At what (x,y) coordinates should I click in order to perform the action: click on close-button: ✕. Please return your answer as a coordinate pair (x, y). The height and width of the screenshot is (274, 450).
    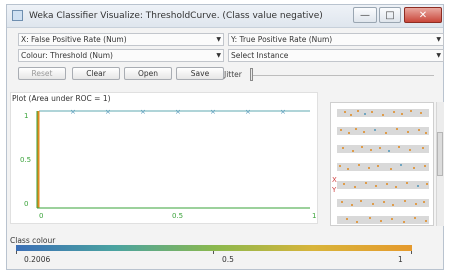
    Looking at the image, I should click on (423, 15).